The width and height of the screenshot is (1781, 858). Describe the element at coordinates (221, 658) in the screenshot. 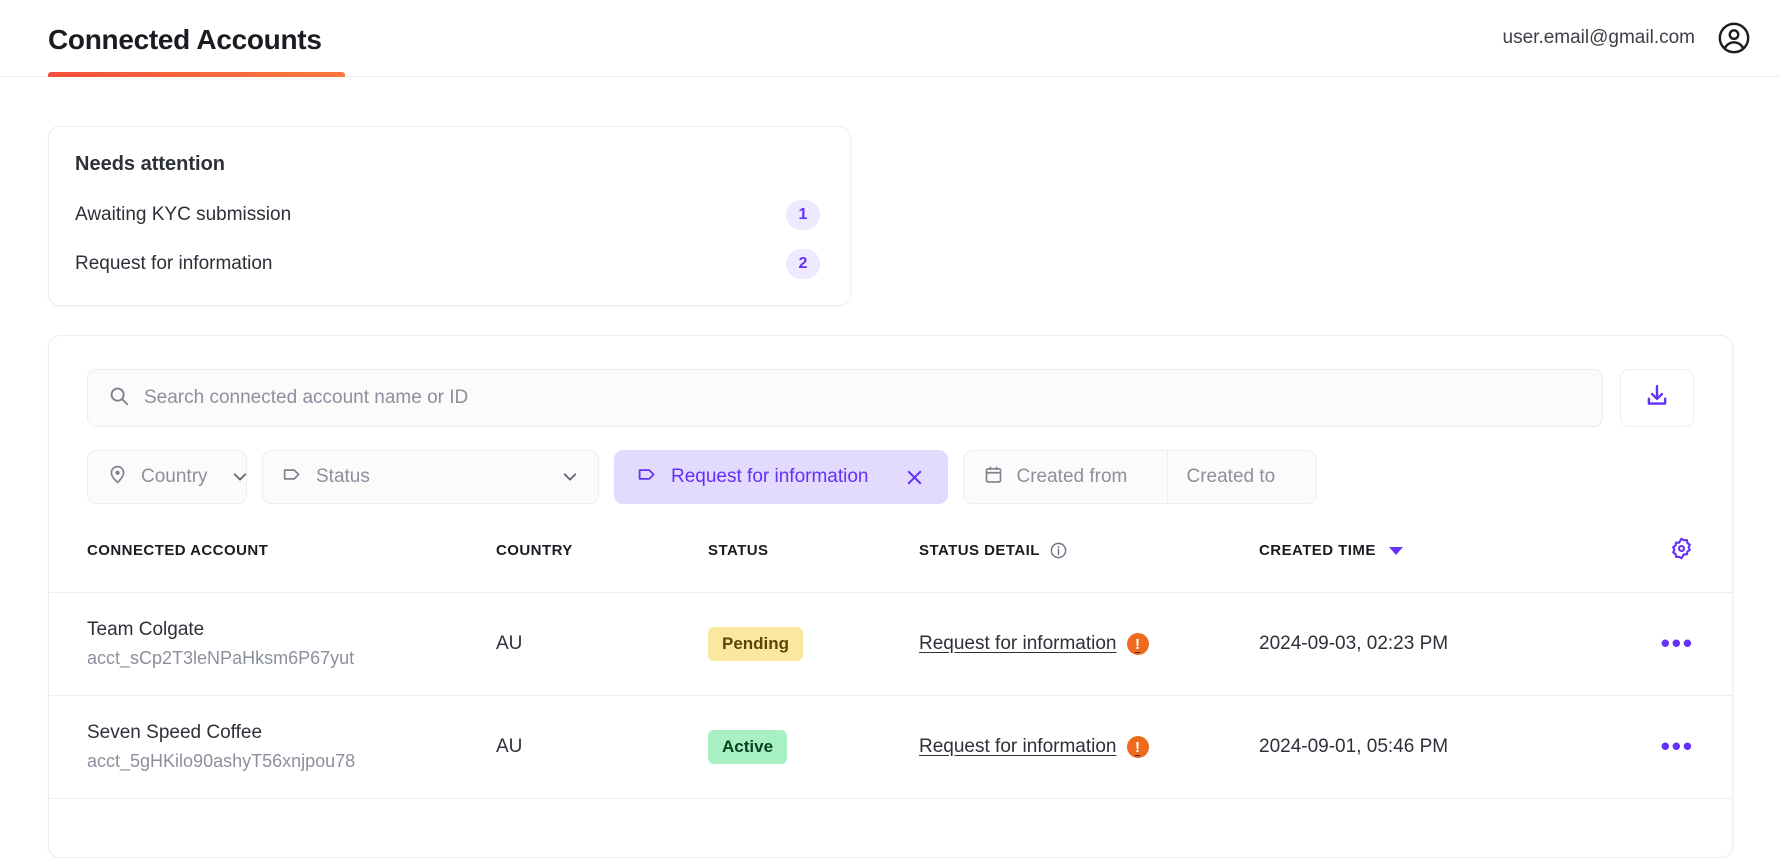

I see `account-id: acct_sCp2T3leNPaHksm6P67yut` at that location.